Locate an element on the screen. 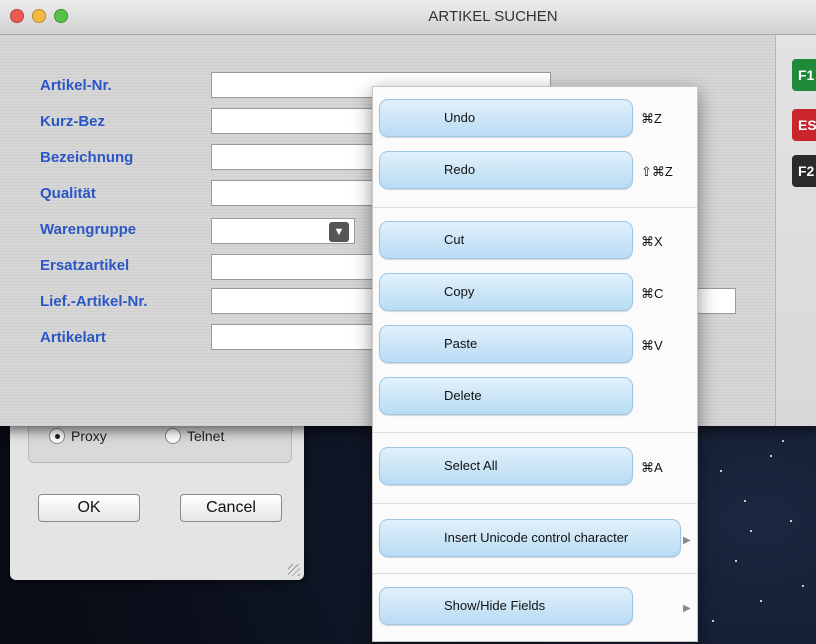 The width and height of the screenshot is (816, 644). menu-item-insert-unicode: Insert Unicode control character is located at coordinates (530, 538).